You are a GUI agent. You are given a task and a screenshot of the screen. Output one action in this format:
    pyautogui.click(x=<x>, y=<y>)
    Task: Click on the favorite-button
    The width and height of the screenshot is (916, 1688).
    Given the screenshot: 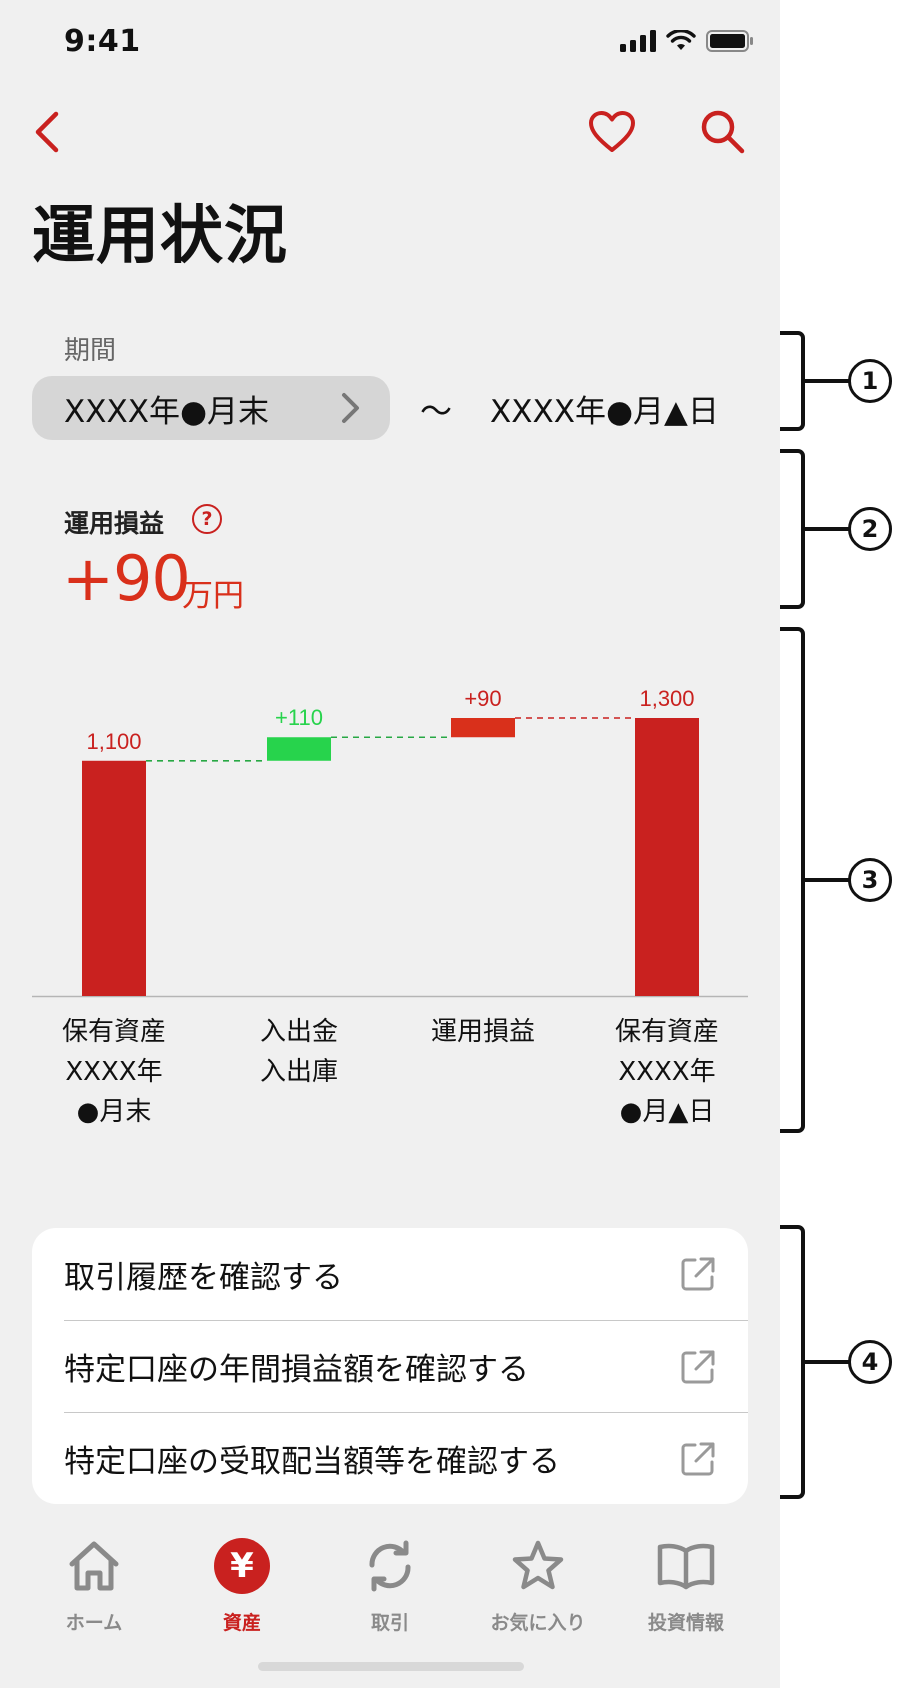 What is the action you would take?
    pyautogui.click(x=612, y=132)
    